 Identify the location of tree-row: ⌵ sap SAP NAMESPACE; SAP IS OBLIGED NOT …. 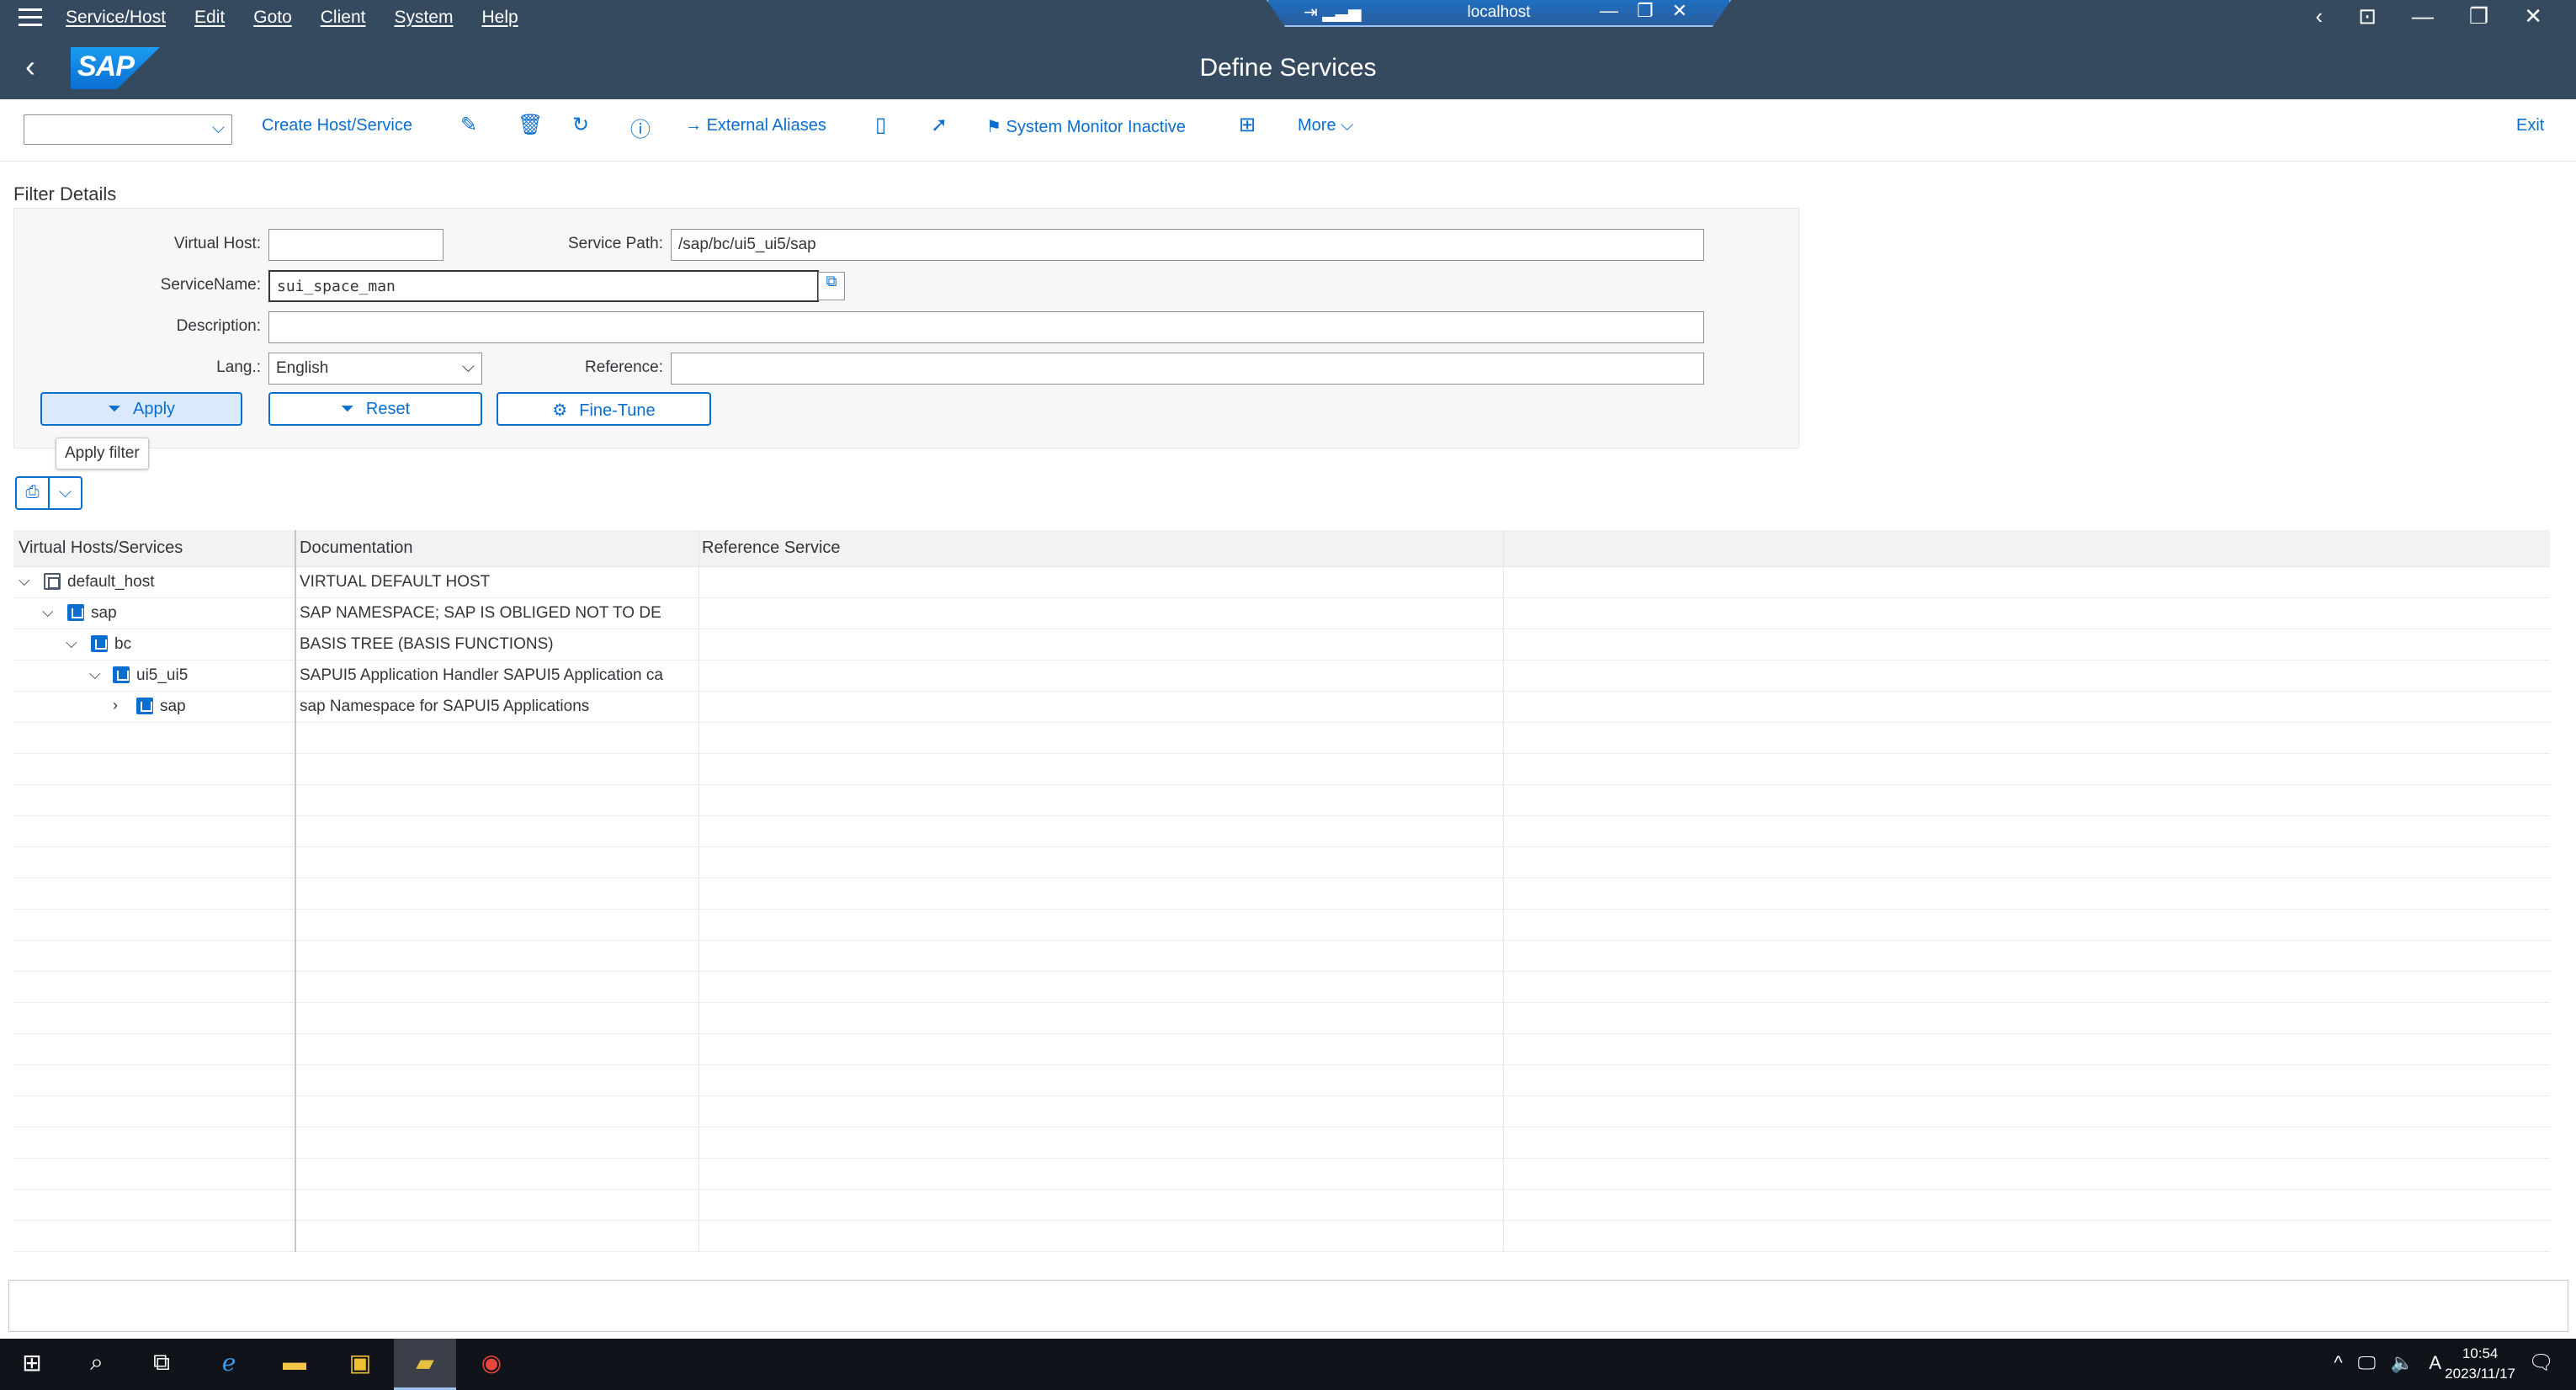
(1281, 614).